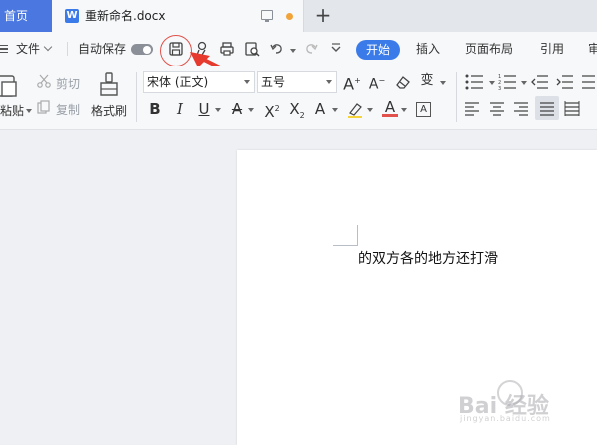 The height and width of the screenshot is (445, 597). Describe the element at coordinates (335, 110) in the screenshot. I see `text-effect-dropdown-icon` at that location.